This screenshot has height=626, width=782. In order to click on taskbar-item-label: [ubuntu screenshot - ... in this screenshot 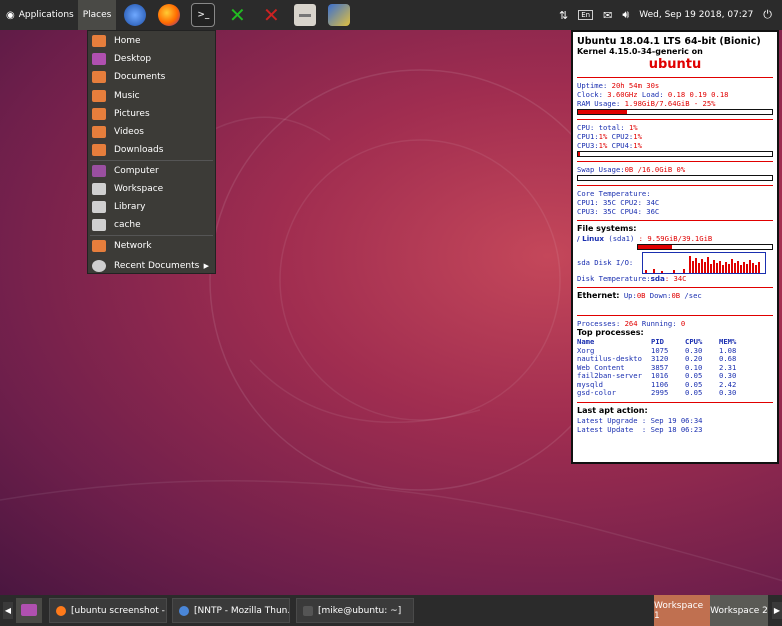, I will do `click(119, 610)`.